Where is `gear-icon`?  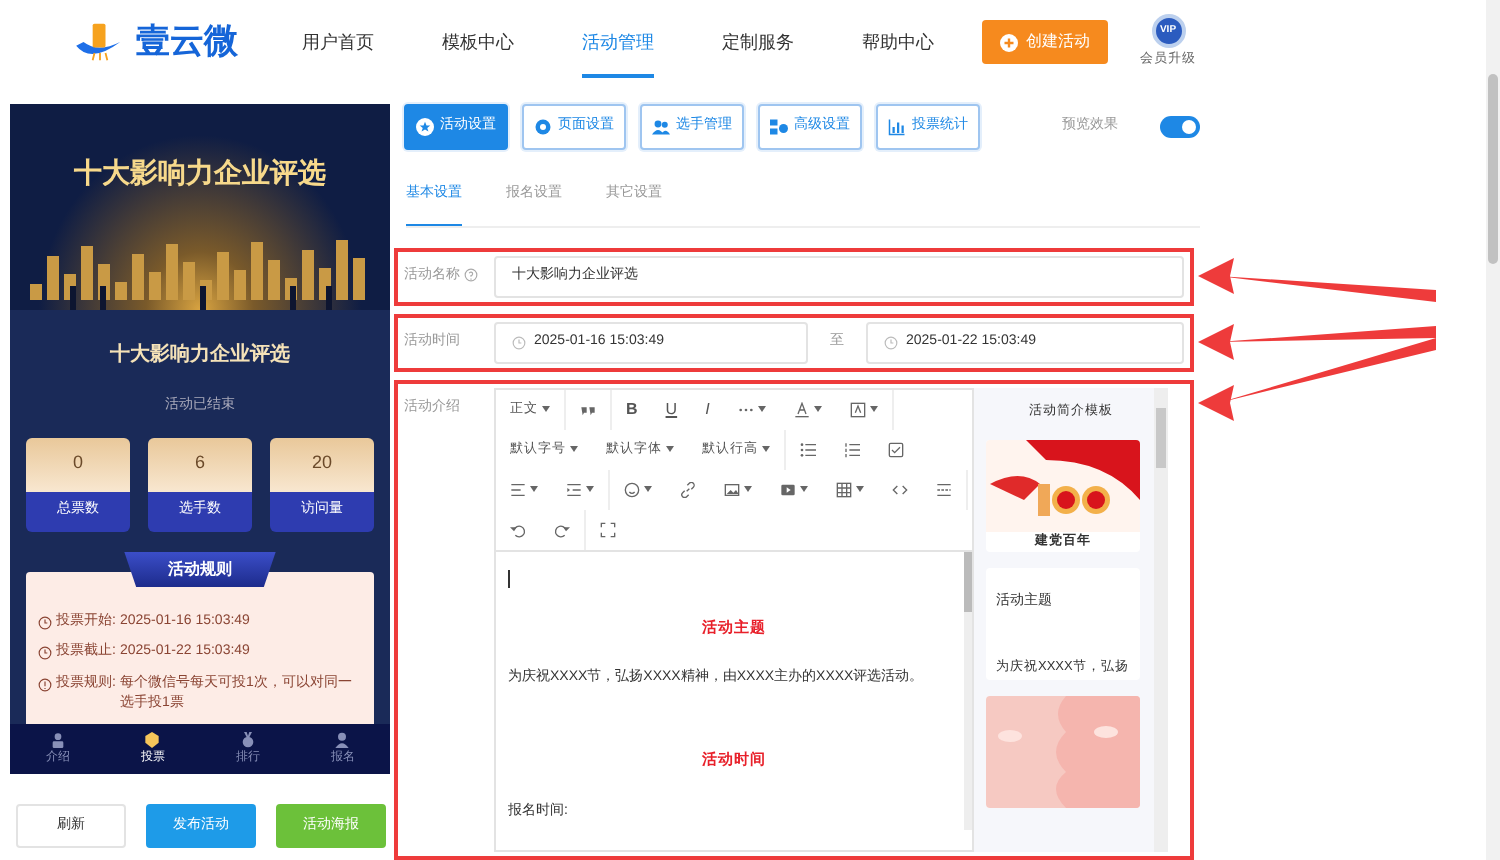 gear-icon is located at coordinates (543, 127).